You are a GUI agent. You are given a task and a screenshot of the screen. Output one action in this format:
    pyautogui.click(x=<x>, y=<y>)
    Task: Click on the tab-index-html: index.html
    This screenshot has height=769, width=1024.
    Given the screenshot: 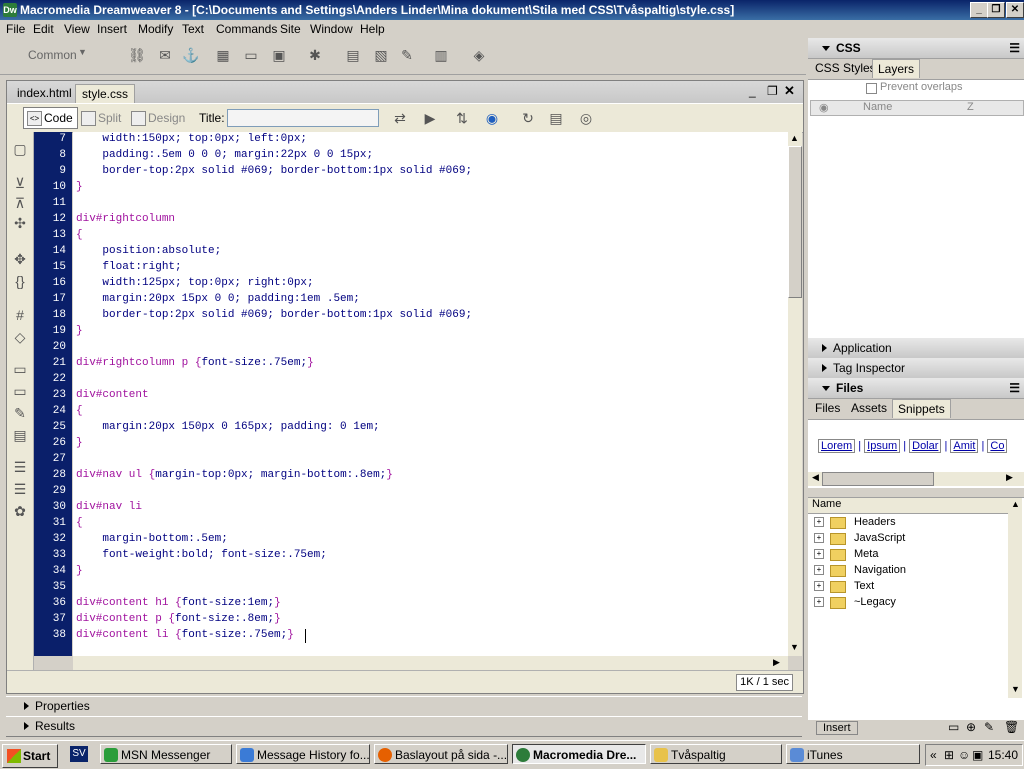 What is the action you would take?
    pyautogui.click(x=44, y=93)
    